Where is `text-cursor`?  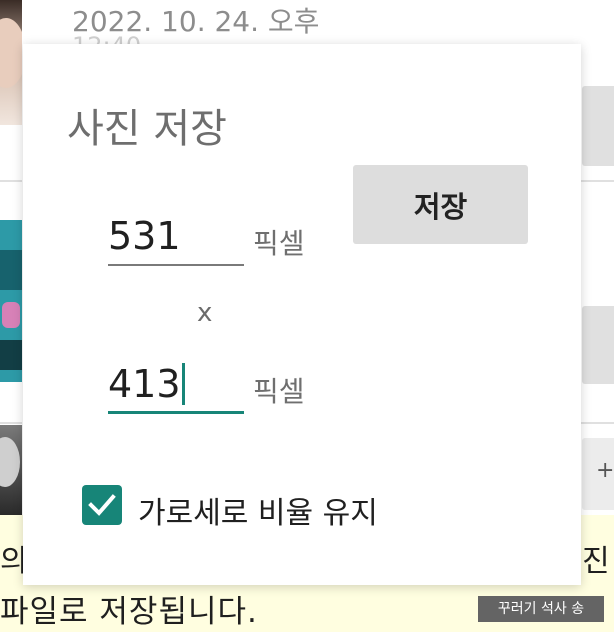
text-cursor is located at coordinates (183, 384).